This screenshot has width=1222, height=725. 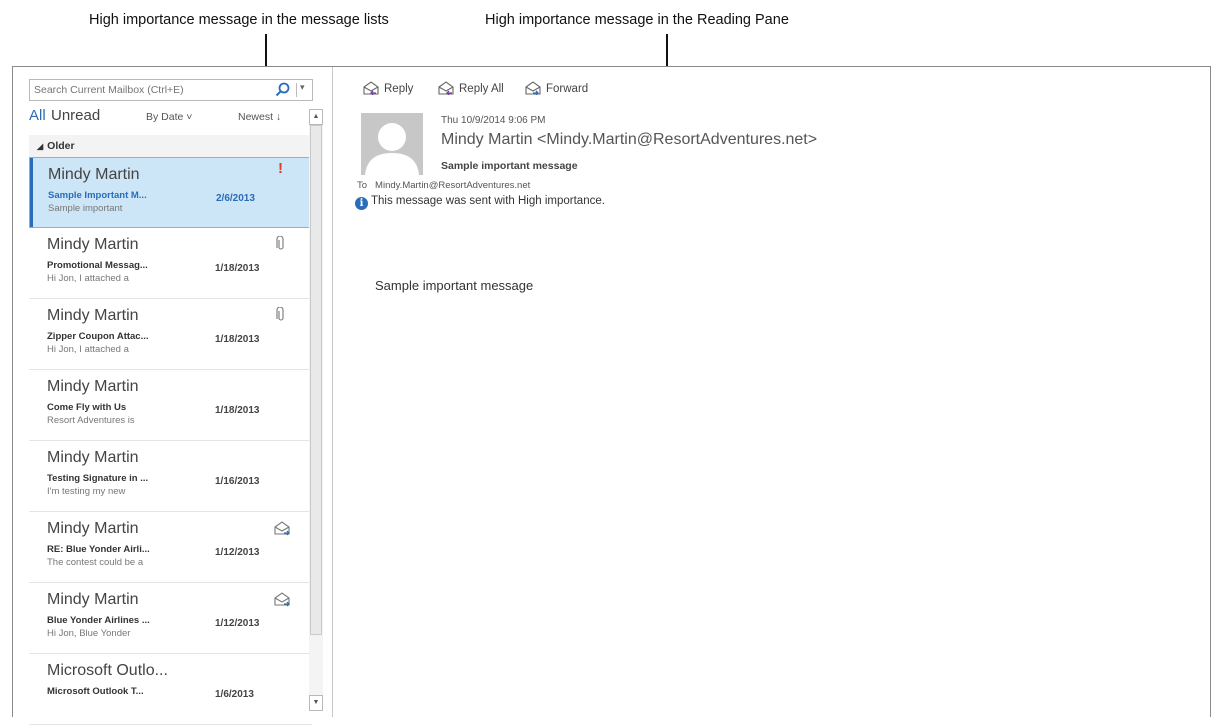 I want to click on recipient-row: To Mindy.Martin@ResortAdventures.net, so click(x=447, y=185).